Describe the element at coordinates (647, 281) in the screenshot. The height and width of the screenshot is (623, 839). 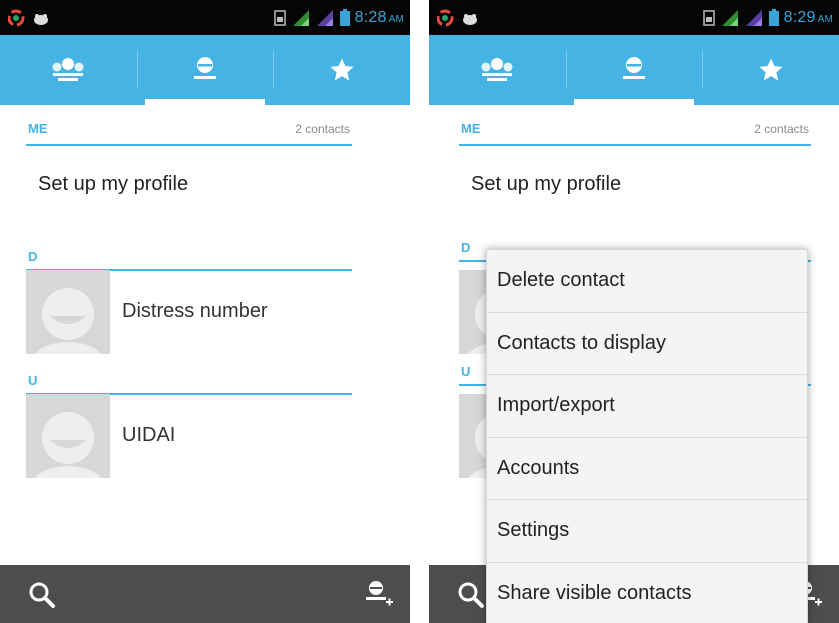
I see `menu-item-delete-contact: Delete contact` at that location.